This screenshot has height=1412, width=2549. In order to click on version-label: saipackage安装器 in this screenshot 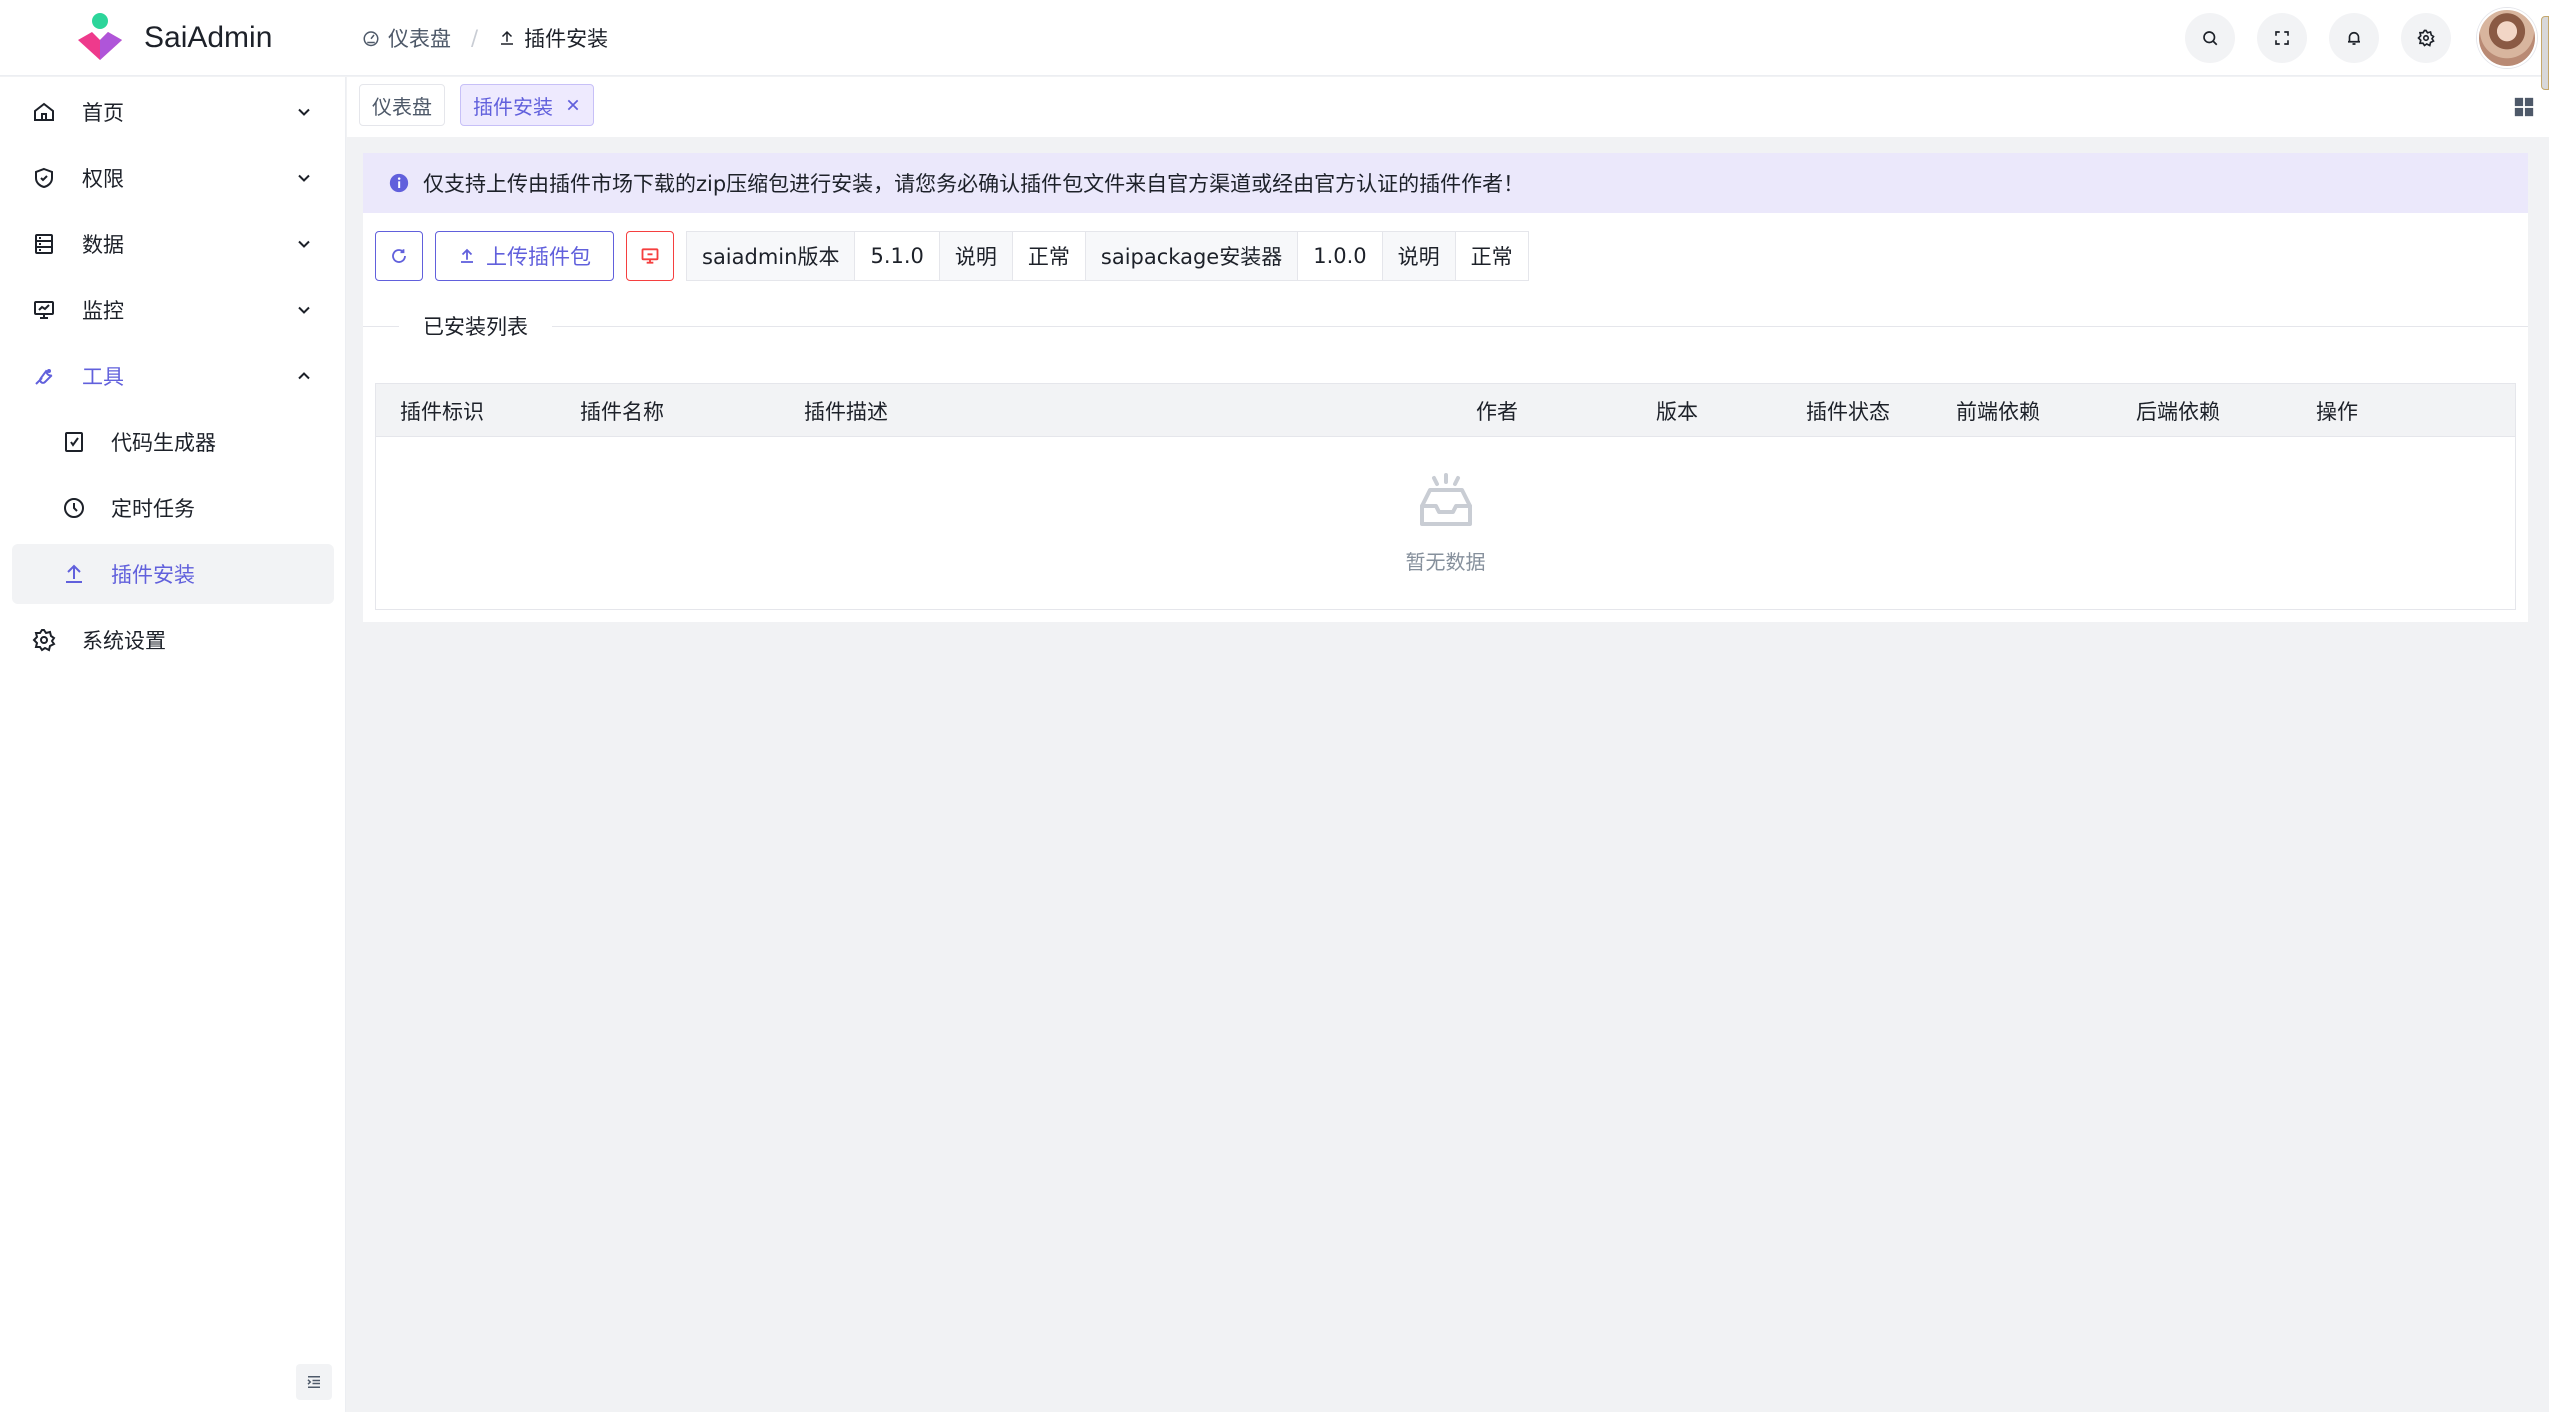, I will do `click(1192, 256)`.